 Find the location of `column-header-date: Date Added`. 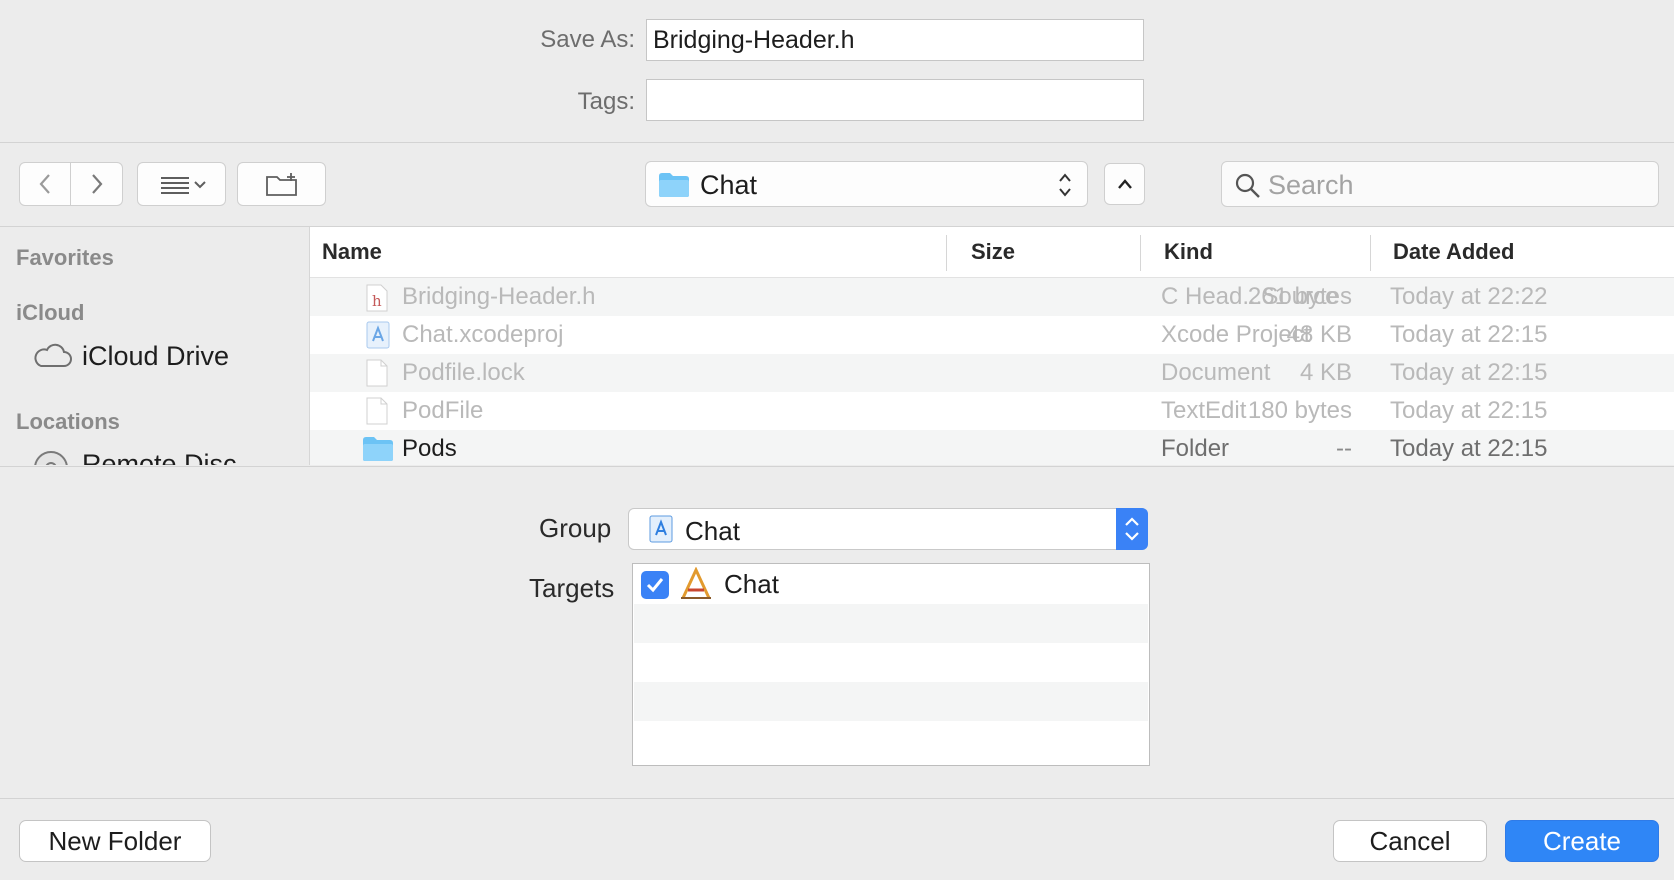

column-header-date: Date Added is located at coordinates (1453, 252).